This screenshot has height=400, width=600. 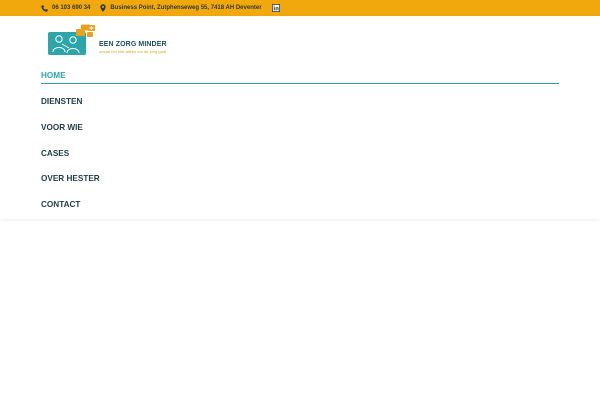 What do you see at coordinates (133, 44) in the screenshot?
I see `logo-name: EEN ZORG MINDER` at bounding box center [133, 44].